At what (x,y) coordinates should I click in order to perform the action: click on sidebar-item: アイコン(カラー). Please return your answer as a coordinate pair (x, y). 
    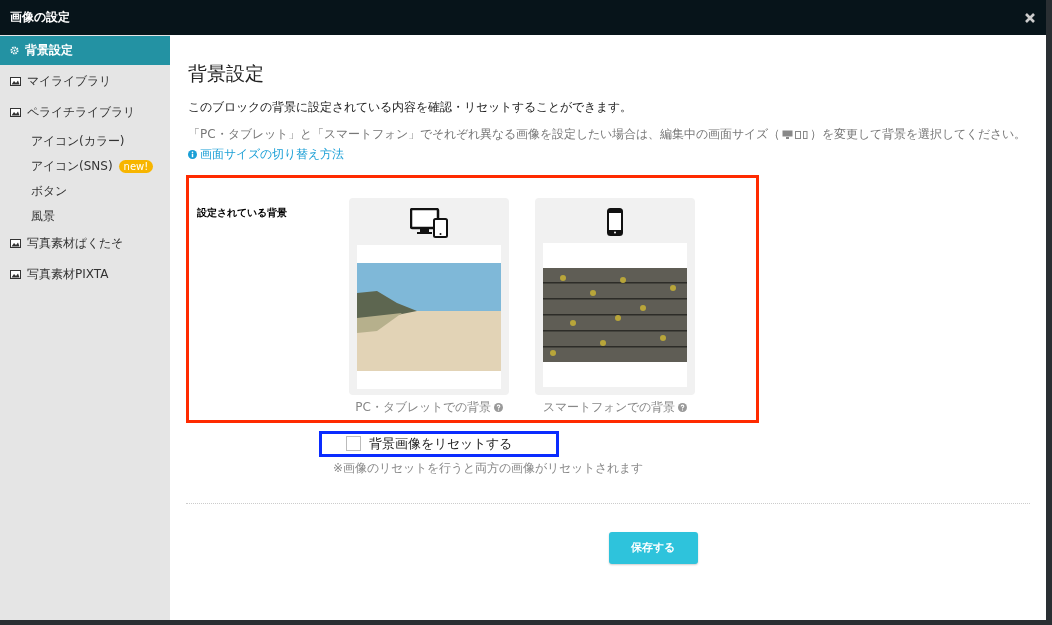
    Looking at the image, I should click on (85, 141).